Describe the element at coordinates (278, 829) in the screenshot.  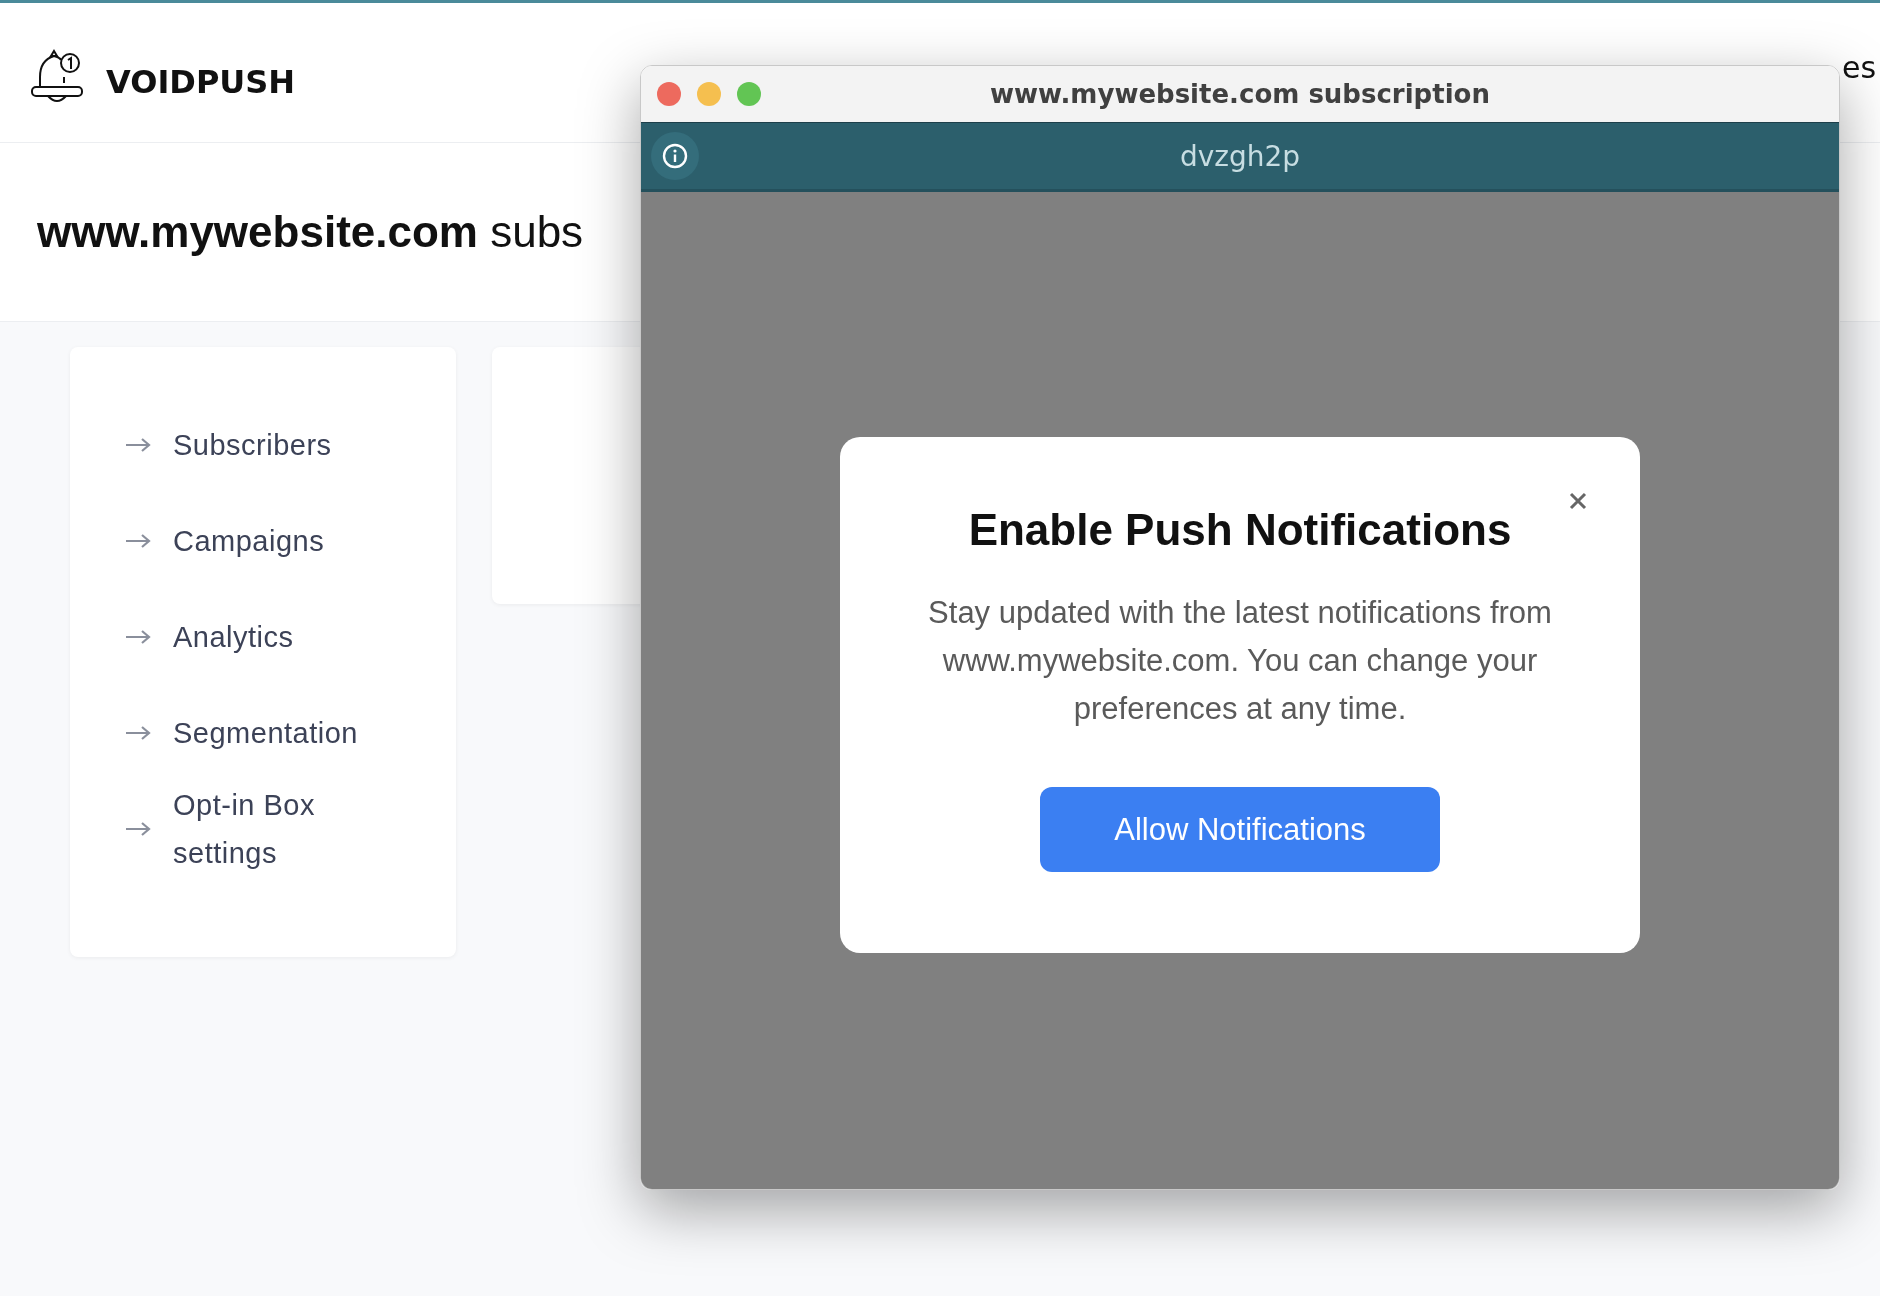
I see `sidebar-item: Opt-in Box settings` at that location.